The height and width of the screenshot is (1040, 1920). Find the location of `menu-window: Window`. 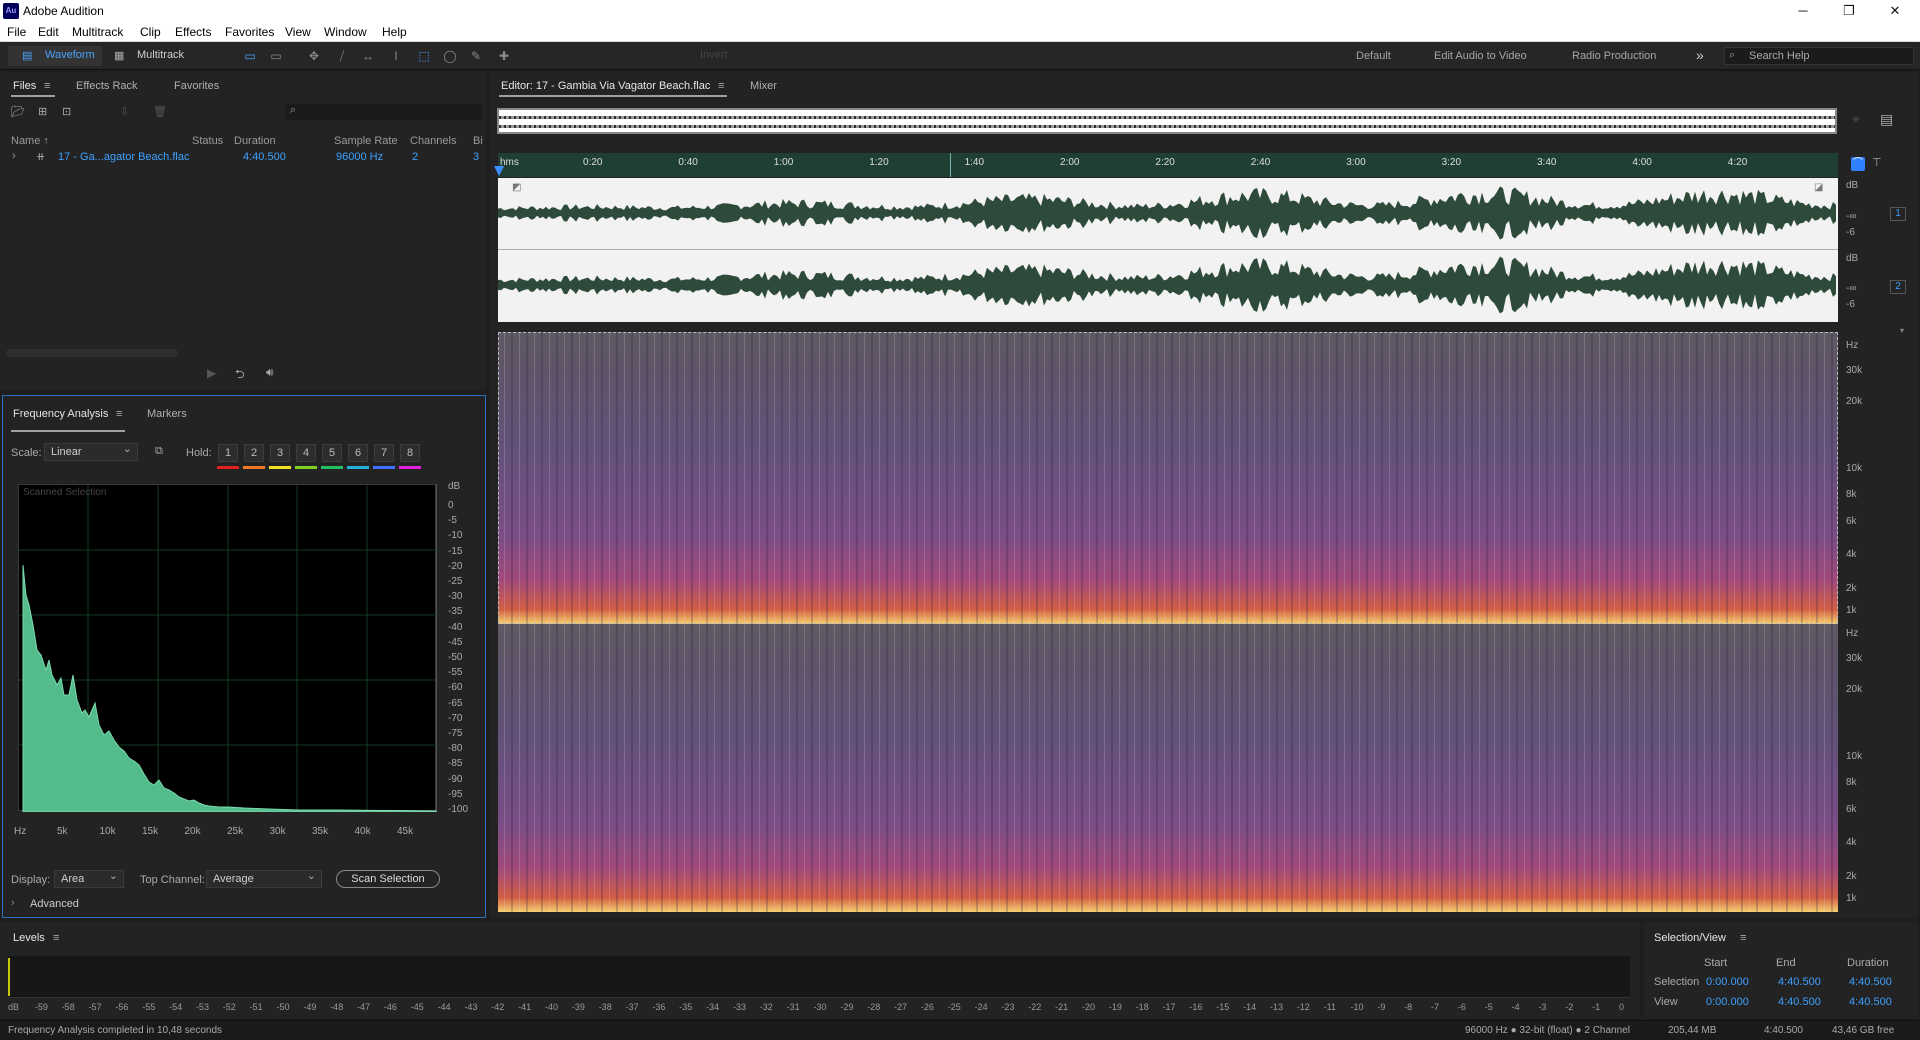

menu-window: Window is located at coordinates (345, 32).